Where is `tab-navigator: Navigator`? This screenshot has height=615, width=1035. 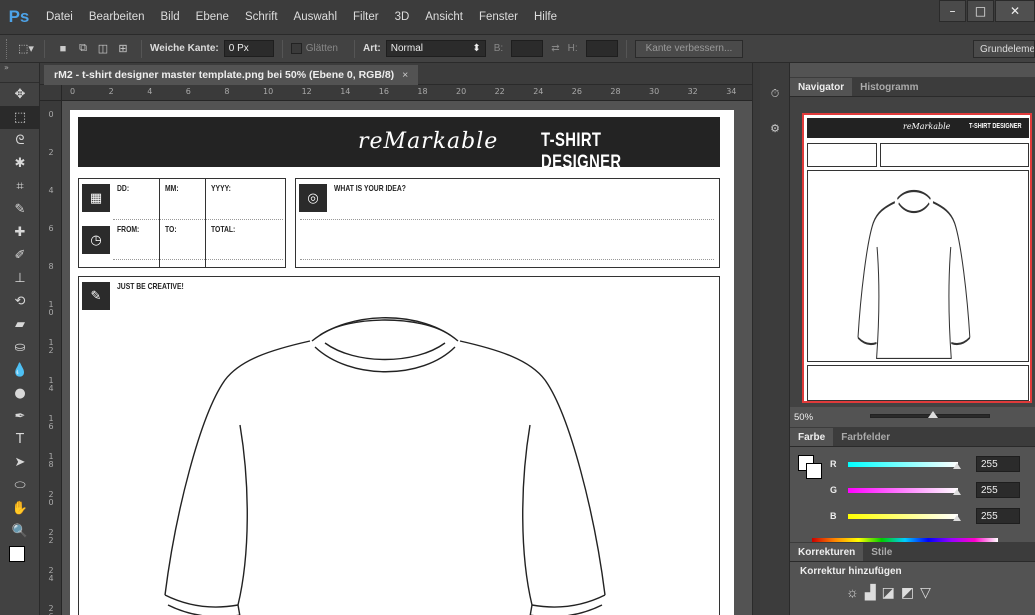 tab-navigator: Navigator is located at coordinates (821, 87).